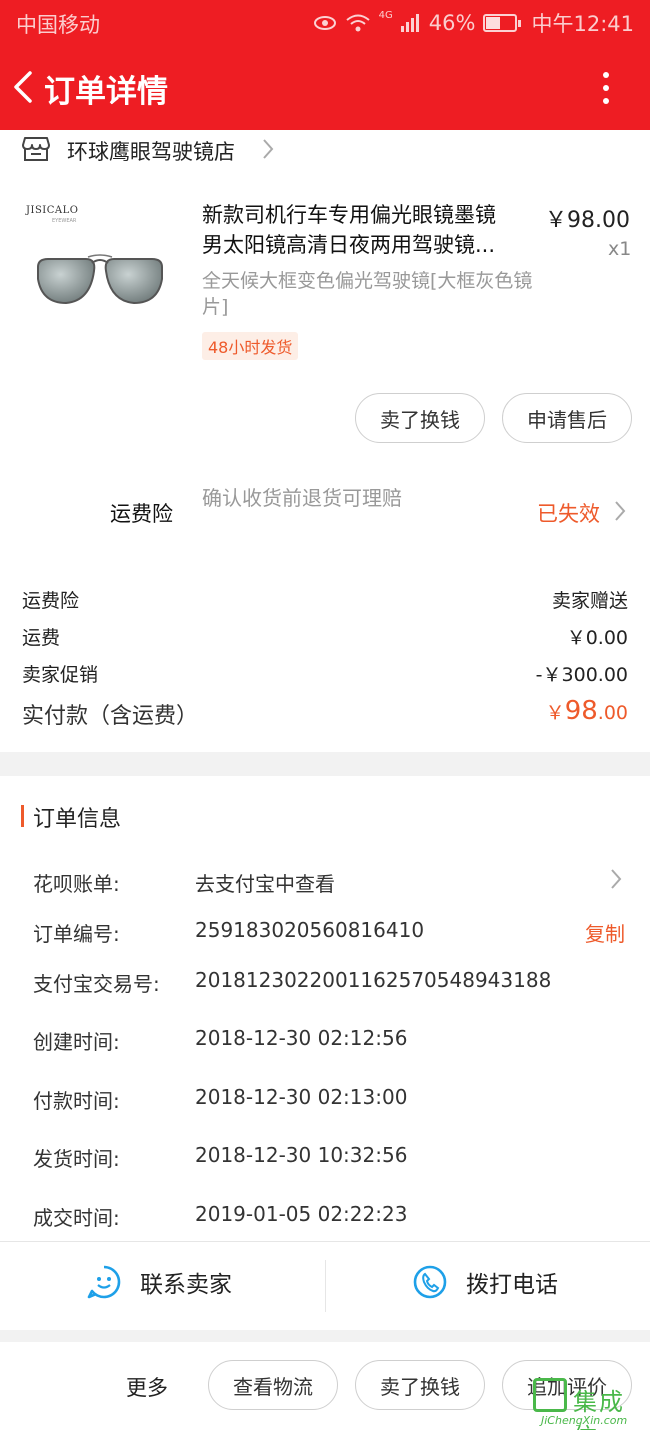 The height and width of the screenshot is (1430, 650). What do you see at coordinates (590, 1404) in the screenshot?
I see `watermark-logo: 集成信 JiChengXin.com` at bounding box center [590, 1404].